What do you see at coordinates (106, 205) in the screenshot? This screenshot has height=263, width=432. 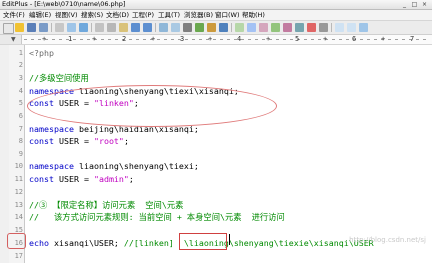 I see `code-text: //③ 【限定名称】访问元素 空间\元素` at bounding box center [106, 205].